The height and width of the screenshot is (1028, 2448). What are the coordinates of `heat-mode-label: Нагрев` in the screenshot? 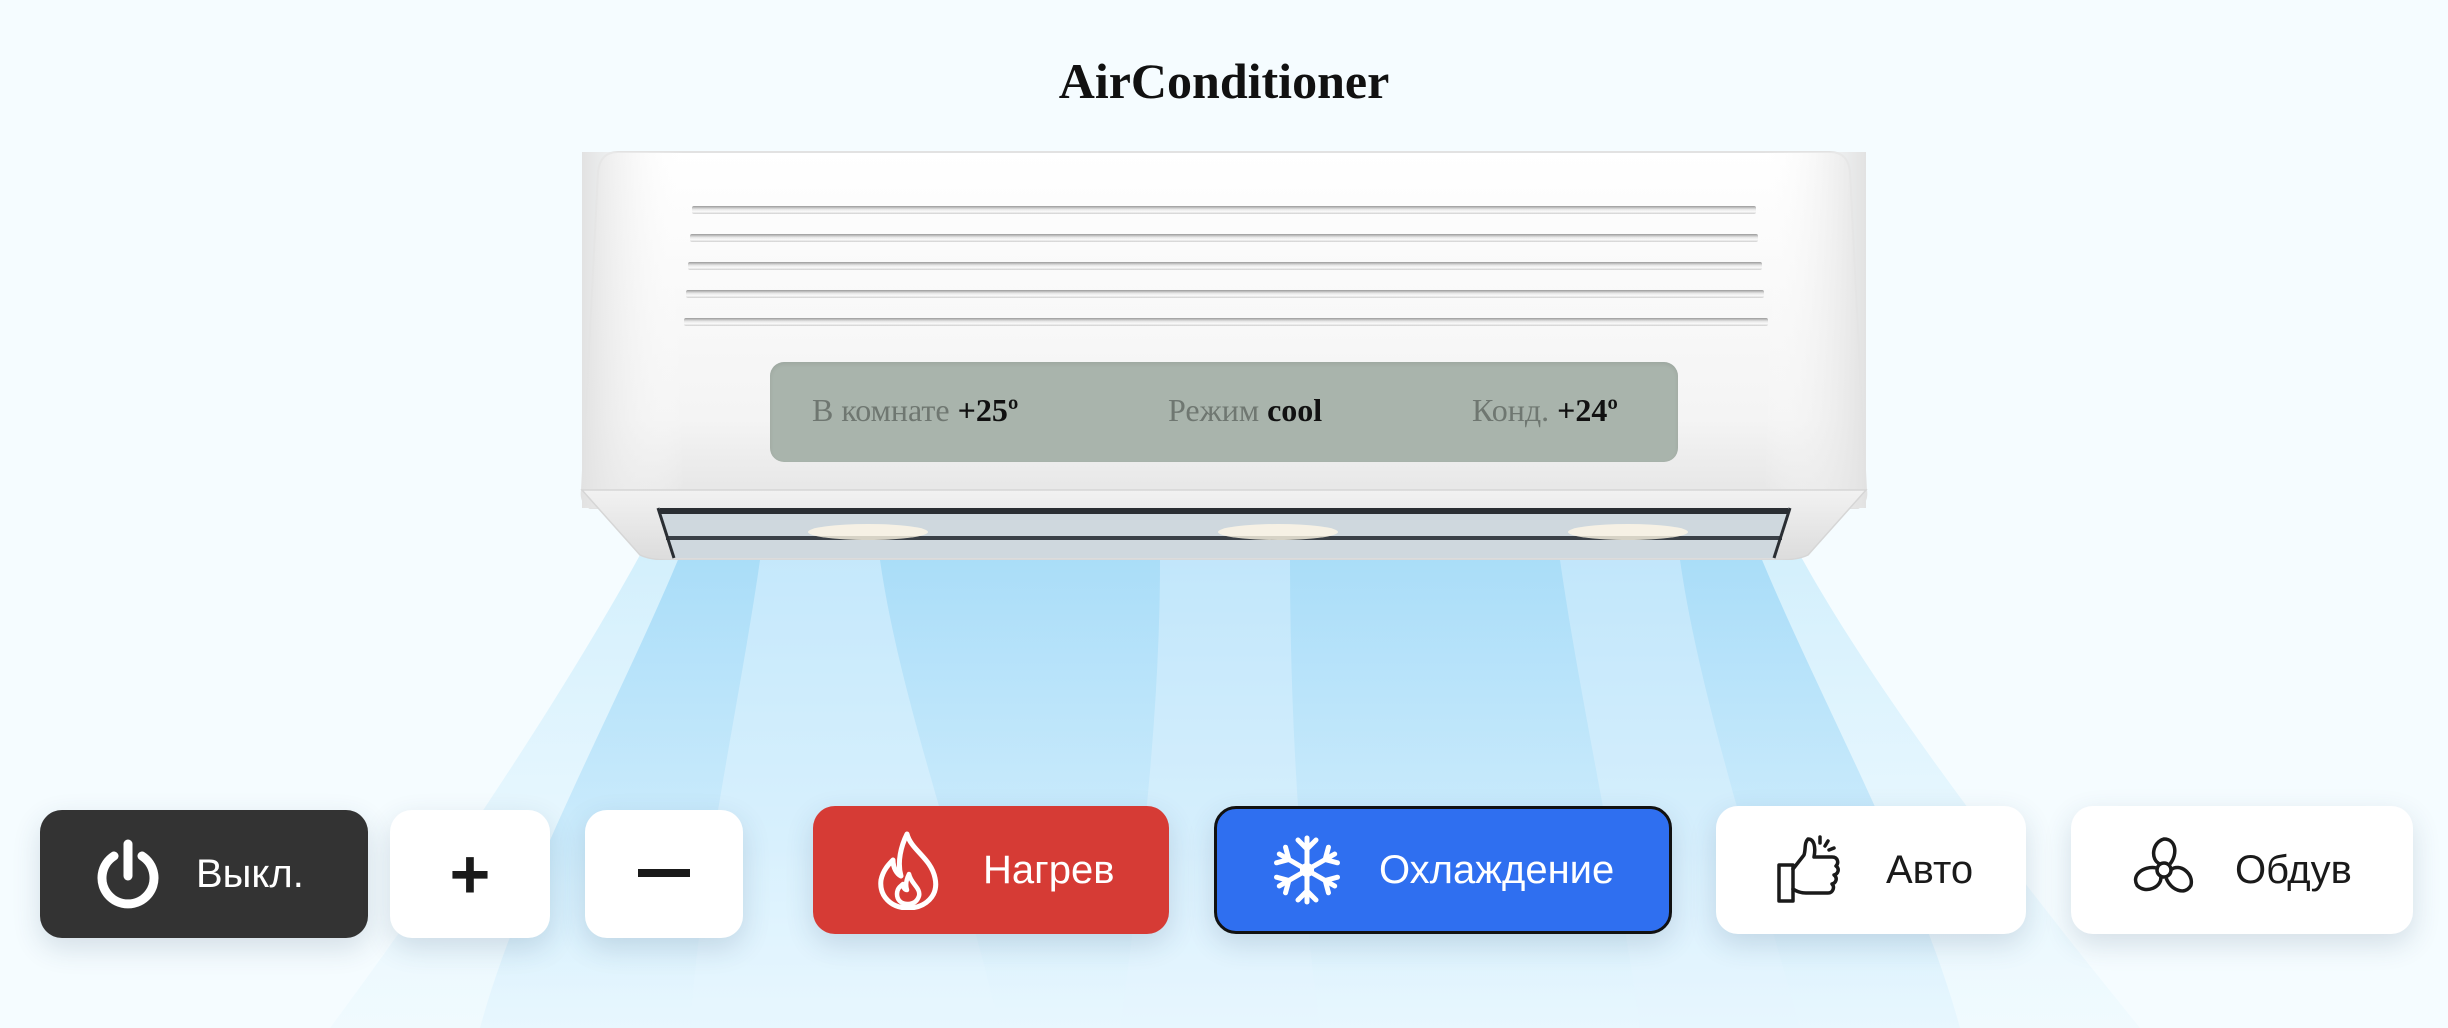 It's located at (1049, 869).